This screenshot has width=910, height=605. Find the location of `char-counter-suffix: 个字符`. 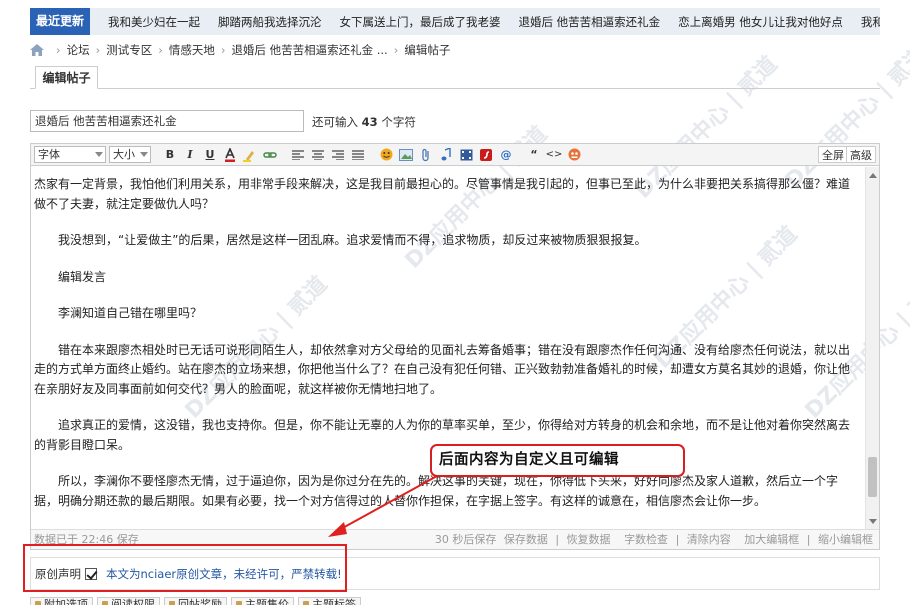

char-counter-suffix: 个字符 is located at coordinates (398, 122).